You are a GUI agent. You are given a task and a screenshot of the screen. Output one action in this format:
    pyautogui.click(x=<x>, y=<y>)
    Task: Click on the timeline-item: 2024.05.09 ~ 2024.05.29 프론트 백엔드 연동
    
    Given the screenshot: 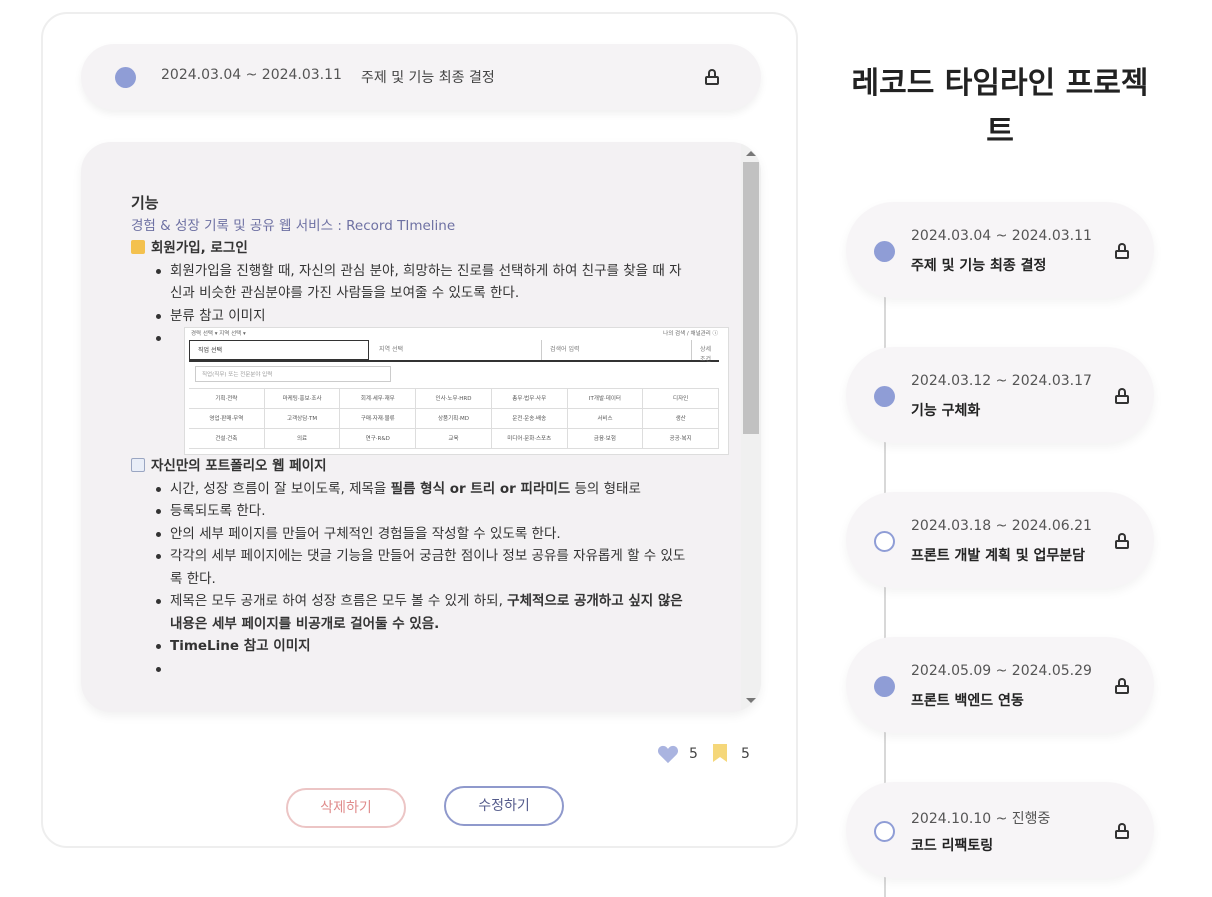 What is the action you would take?
    pyautogui.click(x=1000, y=685)
    